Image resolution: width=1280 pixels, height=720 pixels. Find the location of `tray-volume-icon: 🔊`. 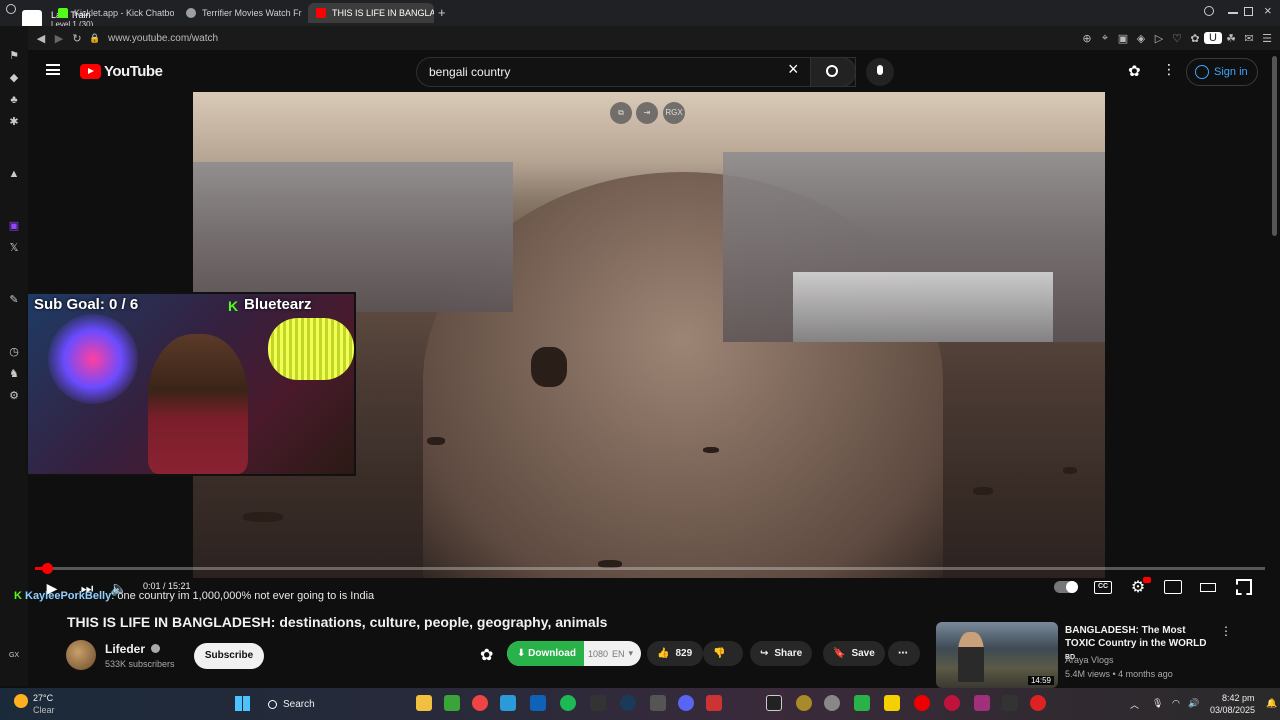

tray-volume-icon: 🔊 is located at coordinates (1193, 703).